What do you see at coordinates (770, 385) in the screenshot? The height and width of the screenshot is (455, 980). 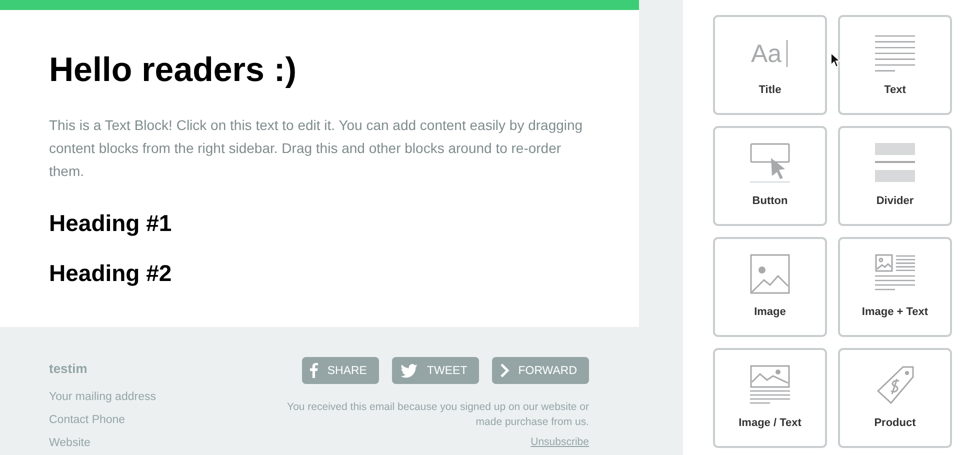 I see `image-over-text-icon` at bounding box center [770, 385].